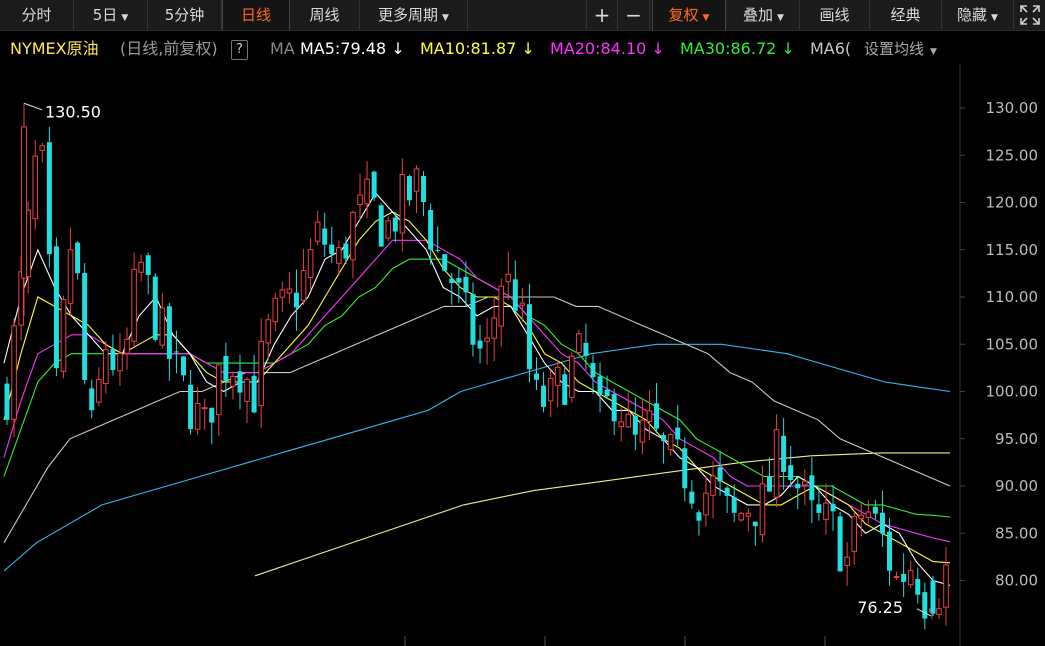 This screenshot has width=1045, height=646. Describe the element at coordinates (1016, 533) in the screenshot. I see `y-tick-label: 85.00` at that location.